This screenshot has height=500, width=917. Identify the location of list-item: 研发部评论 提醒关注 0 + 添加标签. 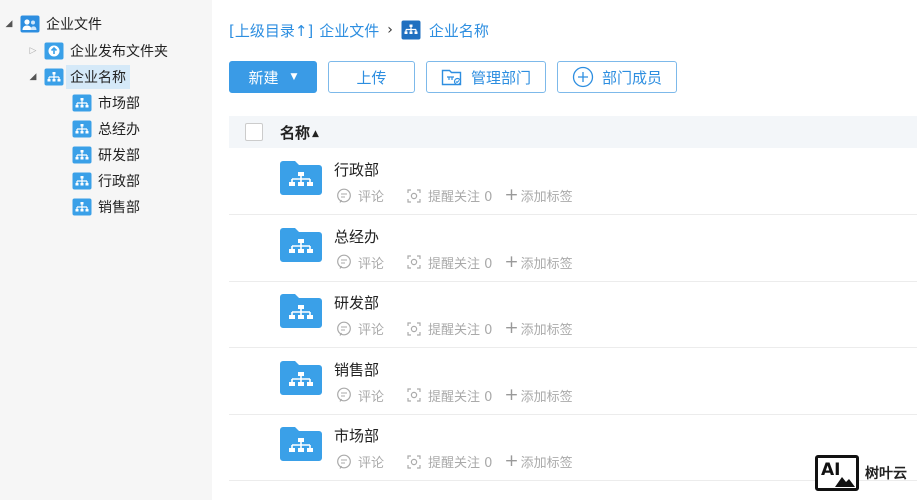
(573, 315).